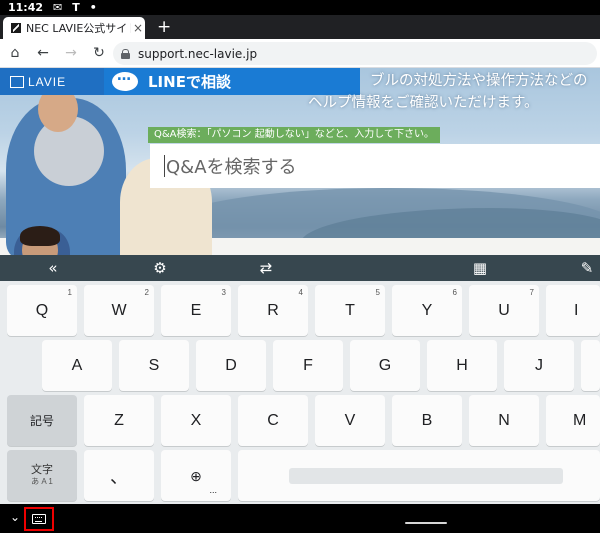 The image size is (600, 533). I want to click on browser-toolbar: ⌂ ← → ↻ support.nec-lavie.jp, so click(300, 53).